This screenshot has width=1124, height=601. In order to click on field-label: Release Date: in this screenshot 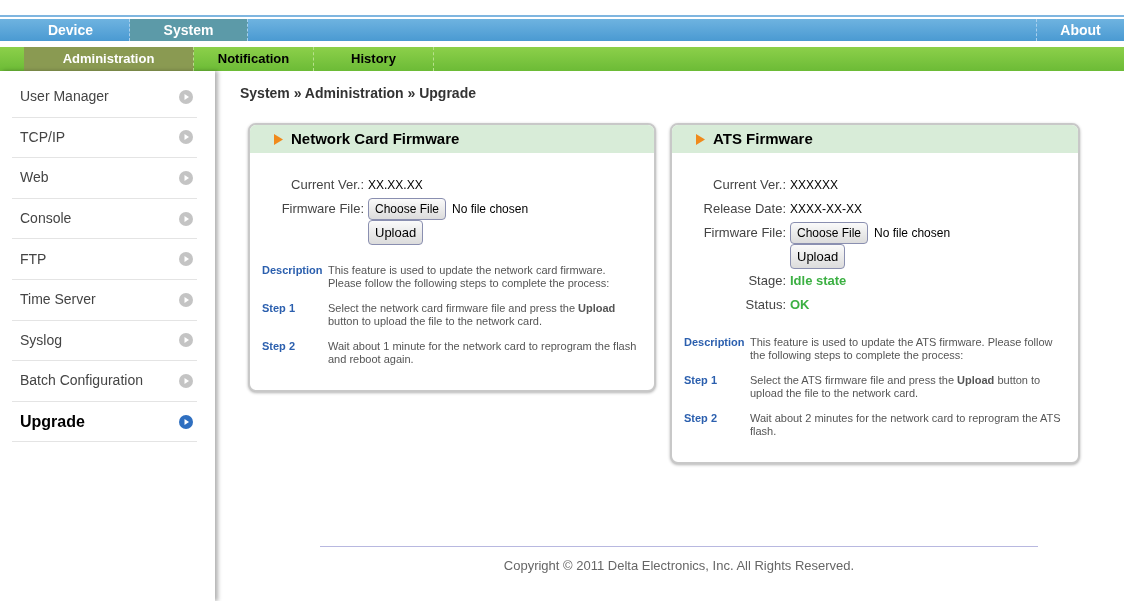, I will do `click(744, 208)`.